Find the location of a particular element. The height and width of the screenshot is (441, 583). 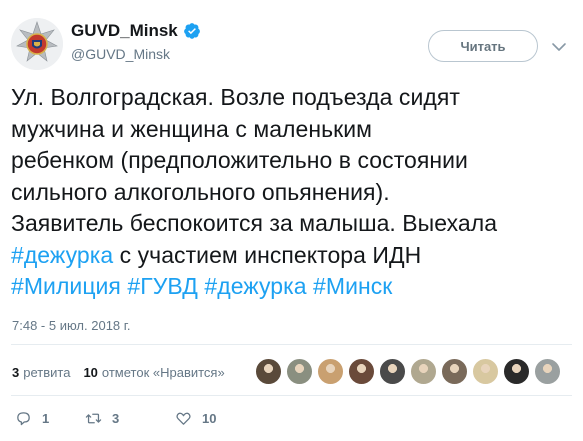

display-name: GUVD_Minsk is located at coordinates (136, 31).